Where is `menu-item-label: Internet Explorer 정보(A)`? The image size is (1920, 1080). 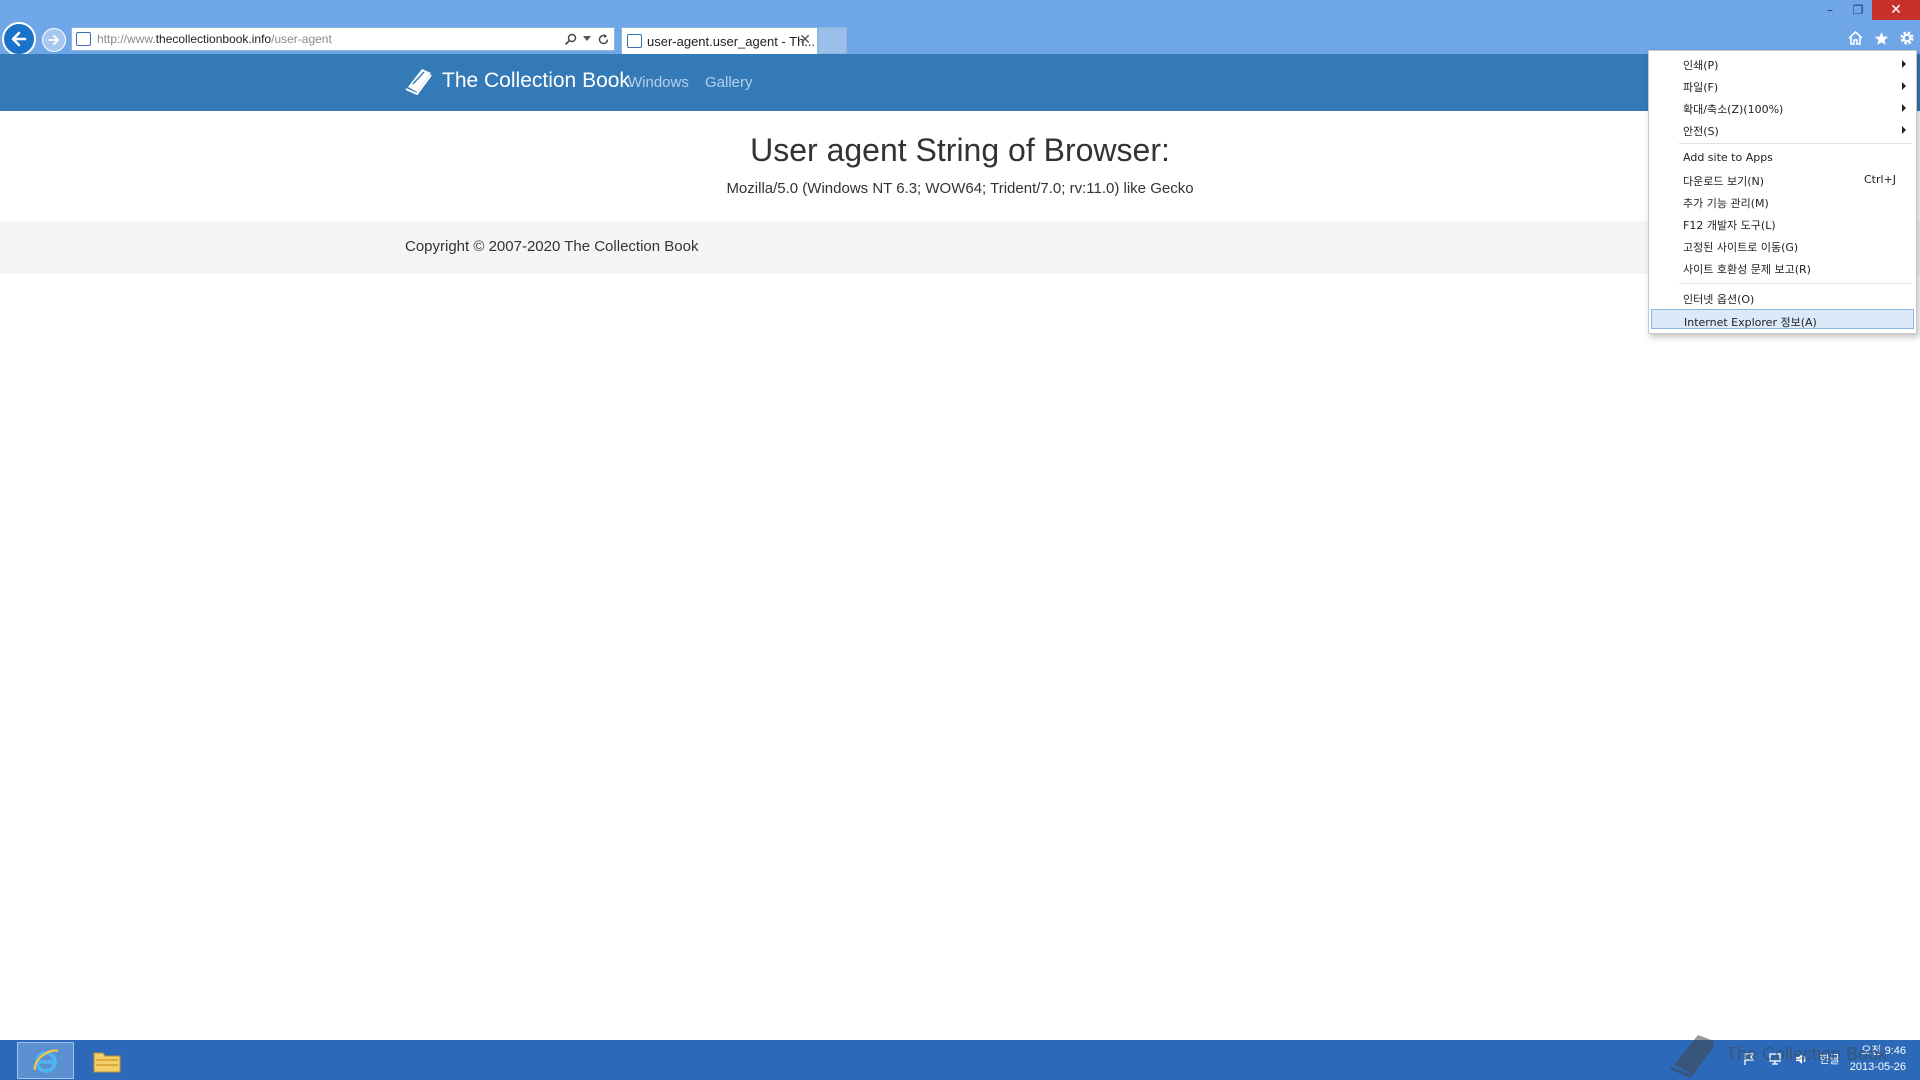
menu-item-label: Internet Explorer 정보(A) is located at coordinates (1750, 322).